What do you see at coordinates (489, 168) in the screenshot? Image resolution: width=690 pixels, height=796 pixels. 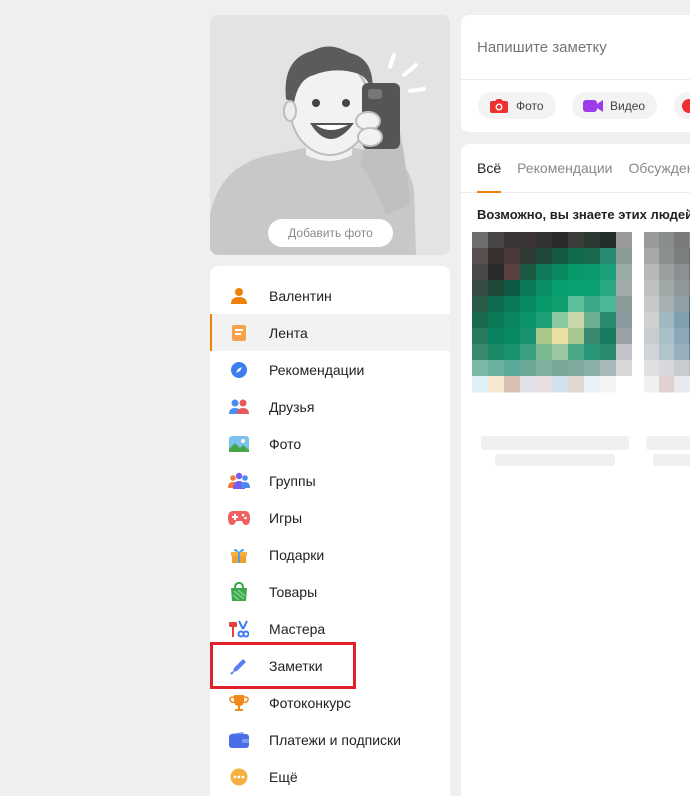 I see `tab-all: Всё` at bounding box center [489, 168].